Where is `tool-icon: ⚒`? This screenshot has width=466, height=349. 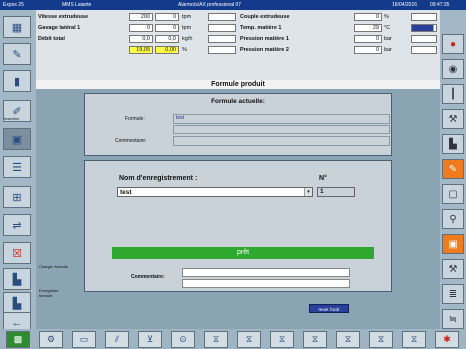 tool-icon: ⚒ is located at coordinates (453, 119).